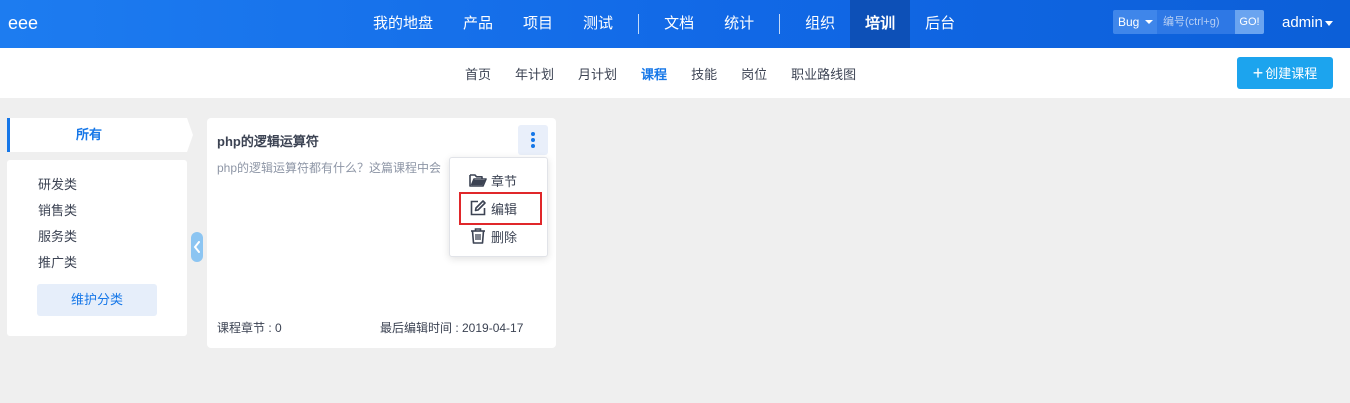 Image resolution: width=1350 pixels, height=403 pixels. Describe the element at coordinates (403, 24) in the screenshot. I see `nav-item-my-dashboard: 我的地盘` at that location.